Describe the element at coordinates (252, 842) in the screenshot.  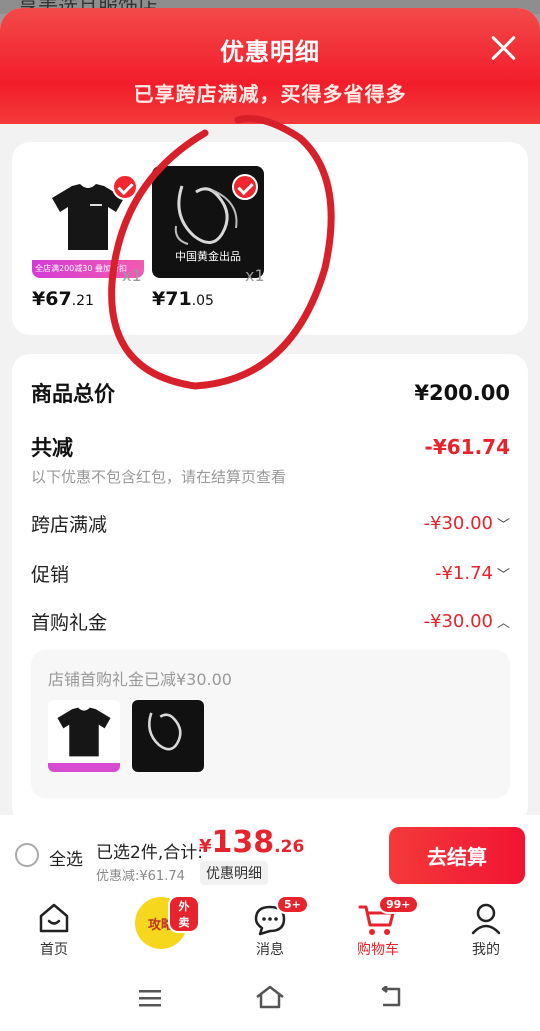
I see `total-price: ¥138.26` at that location.